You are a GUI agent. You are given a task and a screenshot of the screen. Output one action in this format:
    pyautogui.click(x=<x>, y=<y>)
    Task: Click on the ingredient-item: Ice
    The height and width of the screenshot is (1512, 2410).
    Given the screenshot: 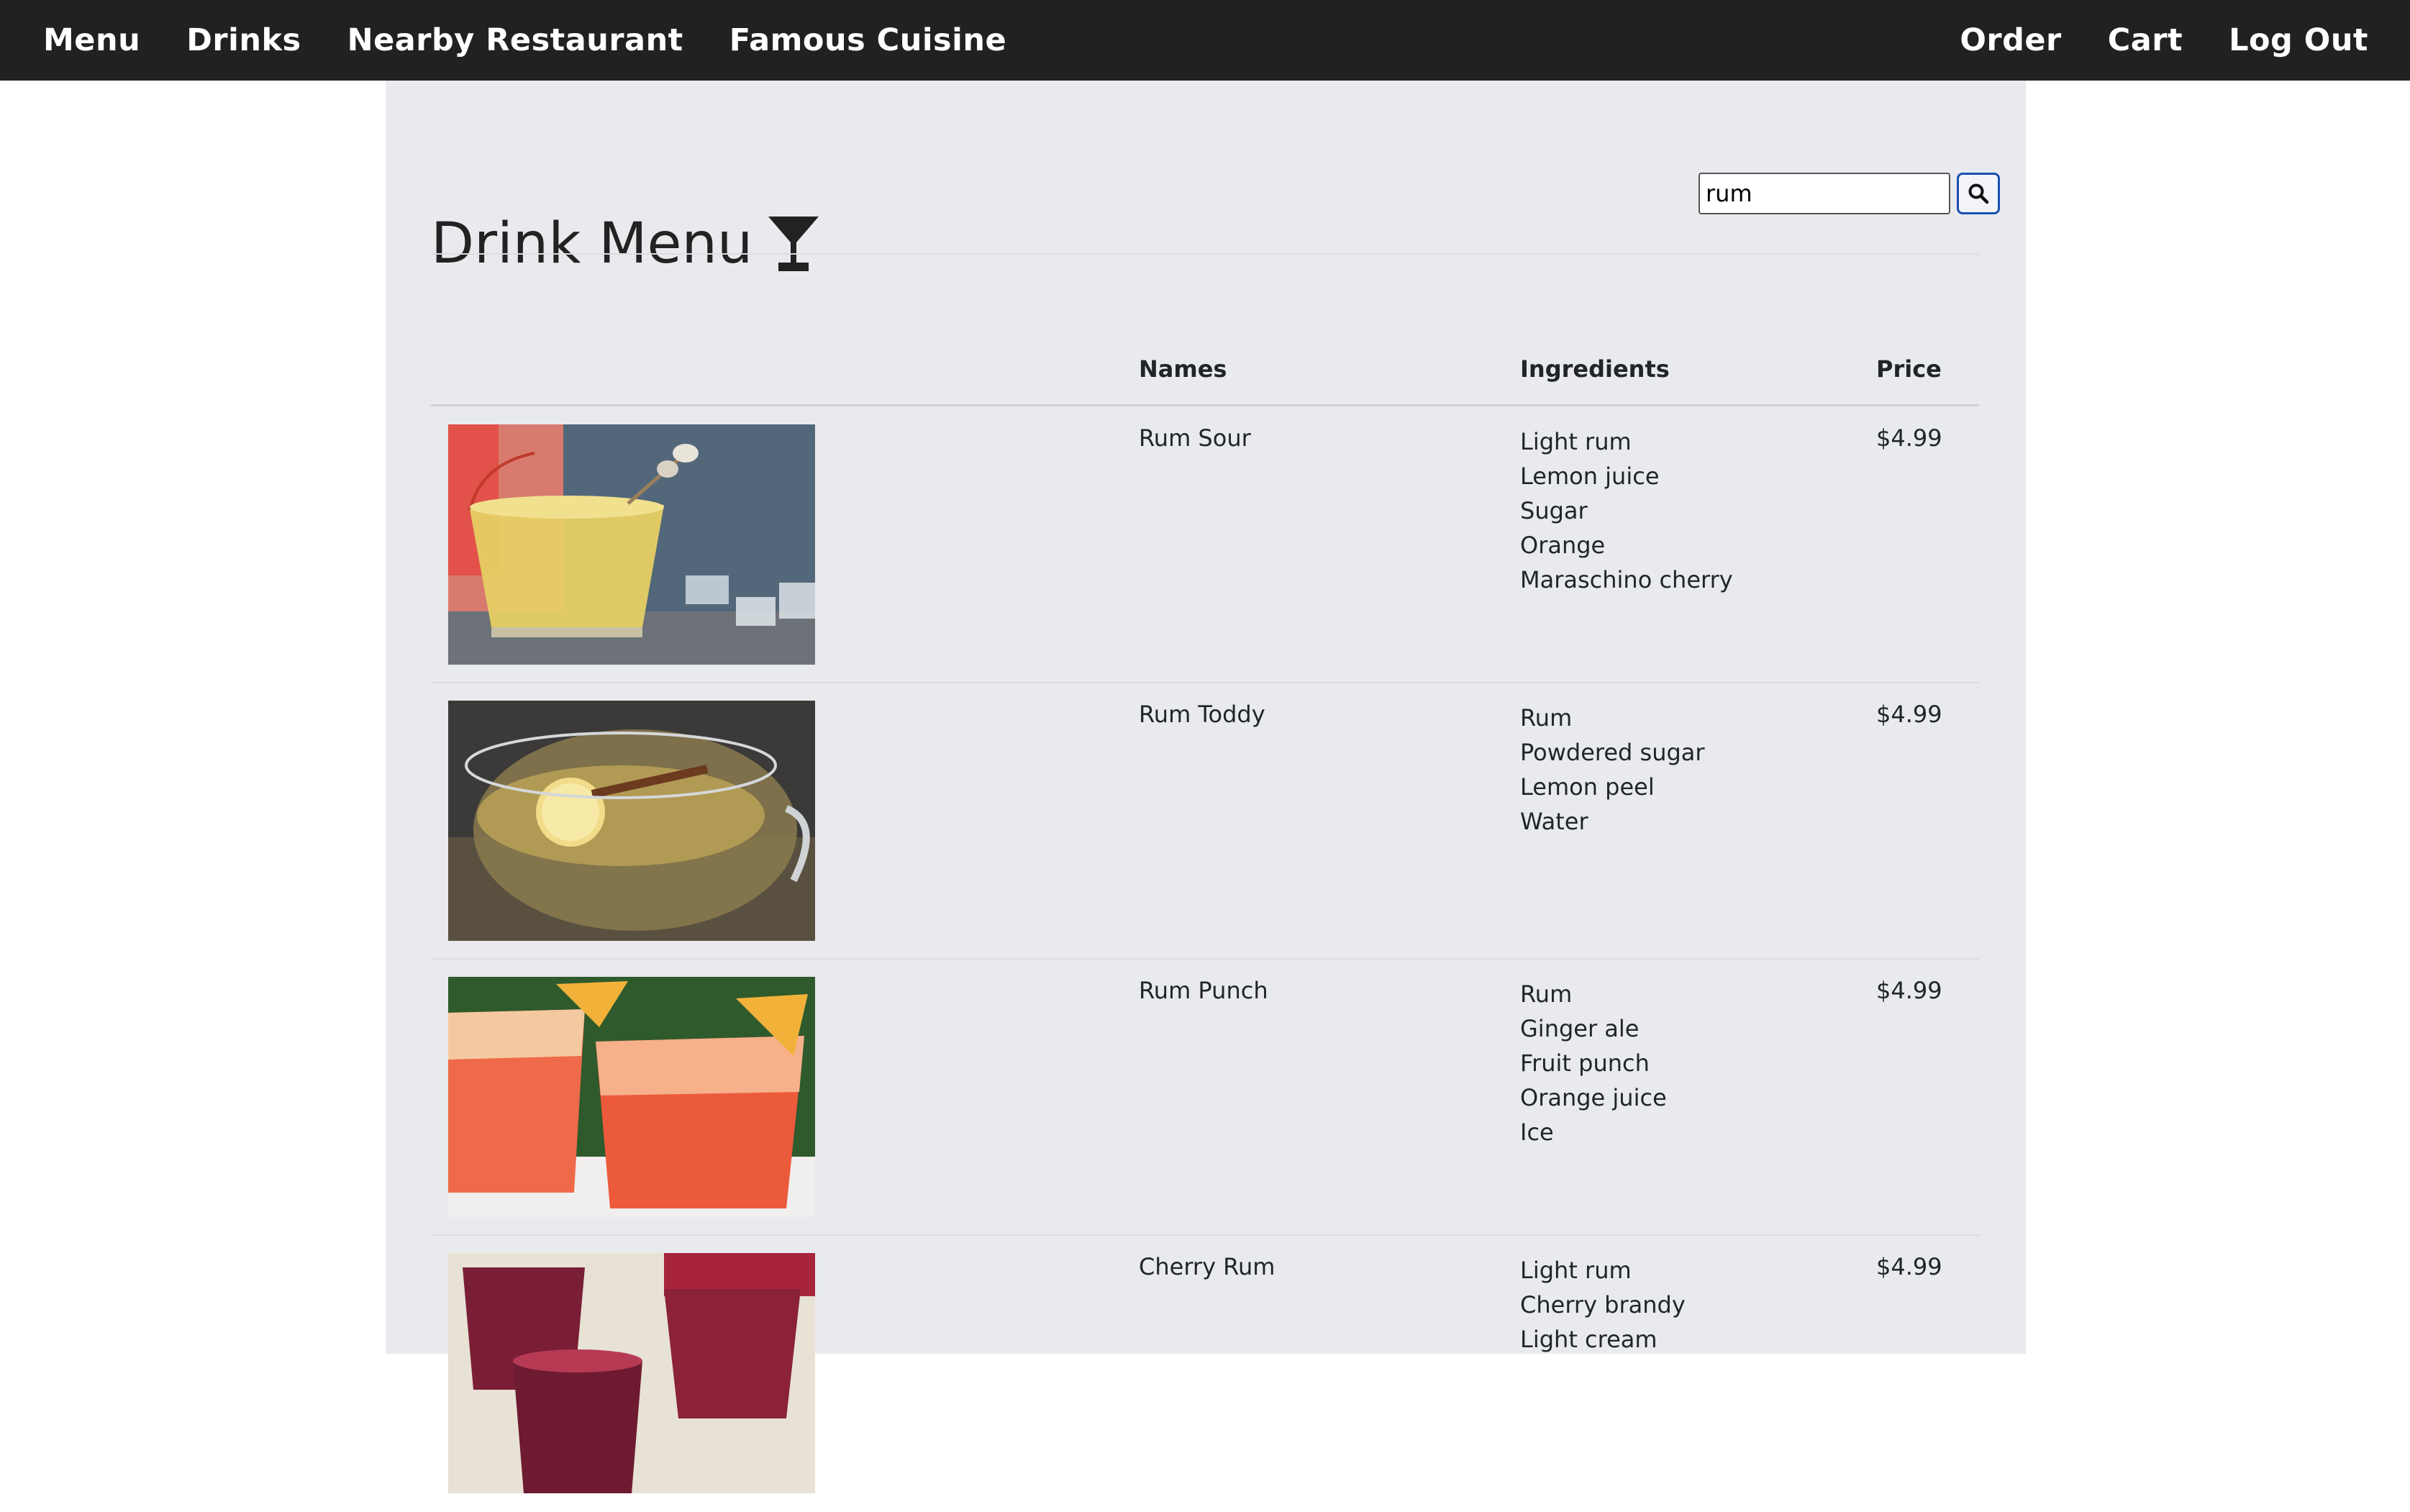 What is the action you would take?
    pyautogui.click(x=1537, y=1132)
    